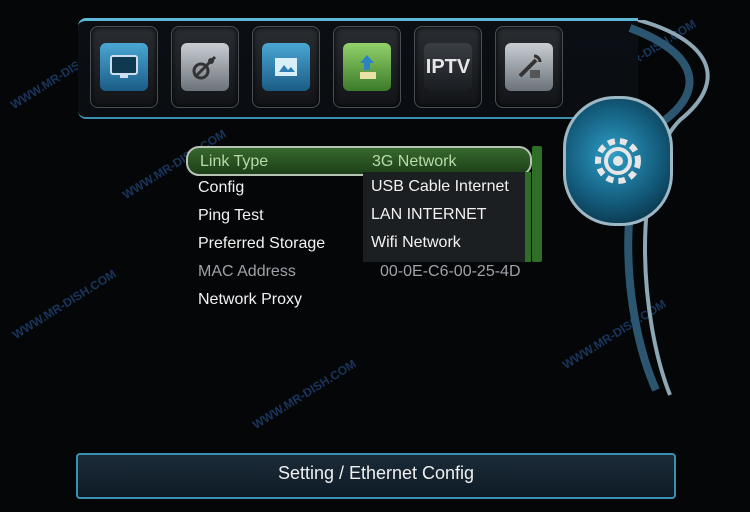 This screenshot has height=512, width=750. I want to click on link-type-value: 3G Network, so click(414, 161).